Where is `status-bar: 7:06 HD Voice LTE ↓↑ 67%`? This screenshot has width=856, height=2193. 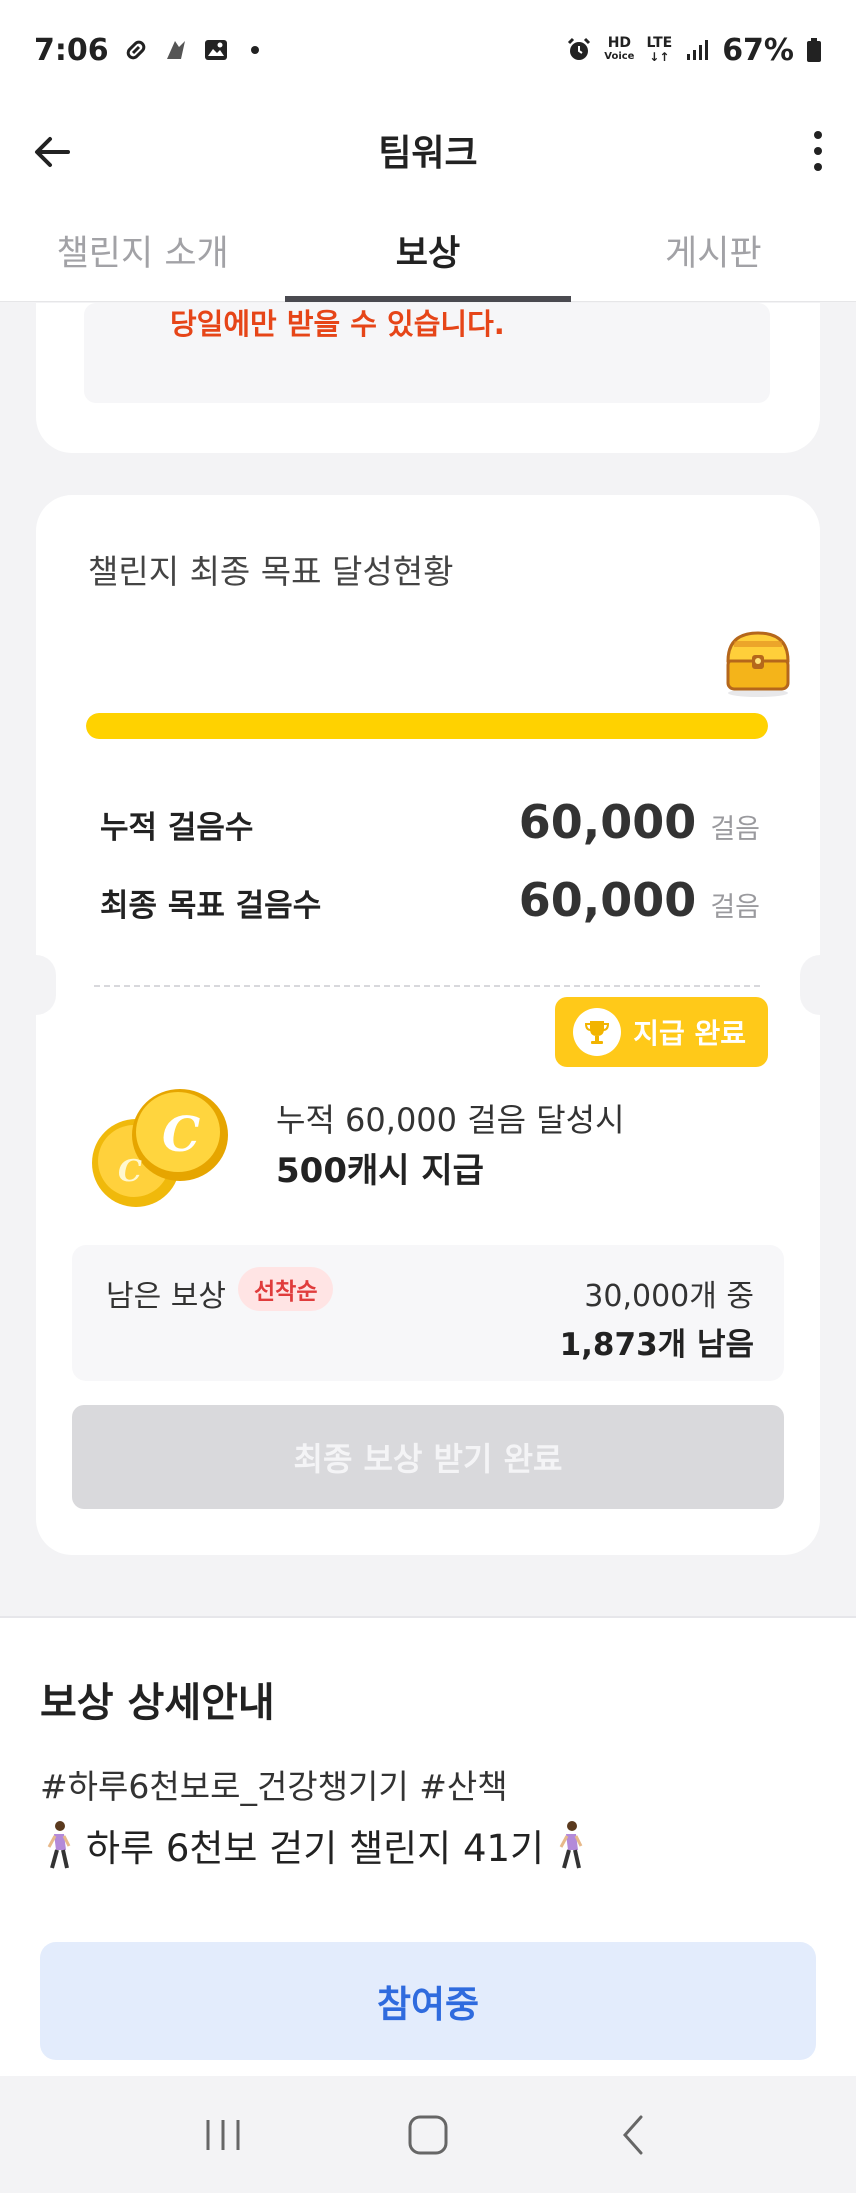 status-bar: 7:06 HD Voice LTE ↓↑ 67% is located at coordinates (428, 50).